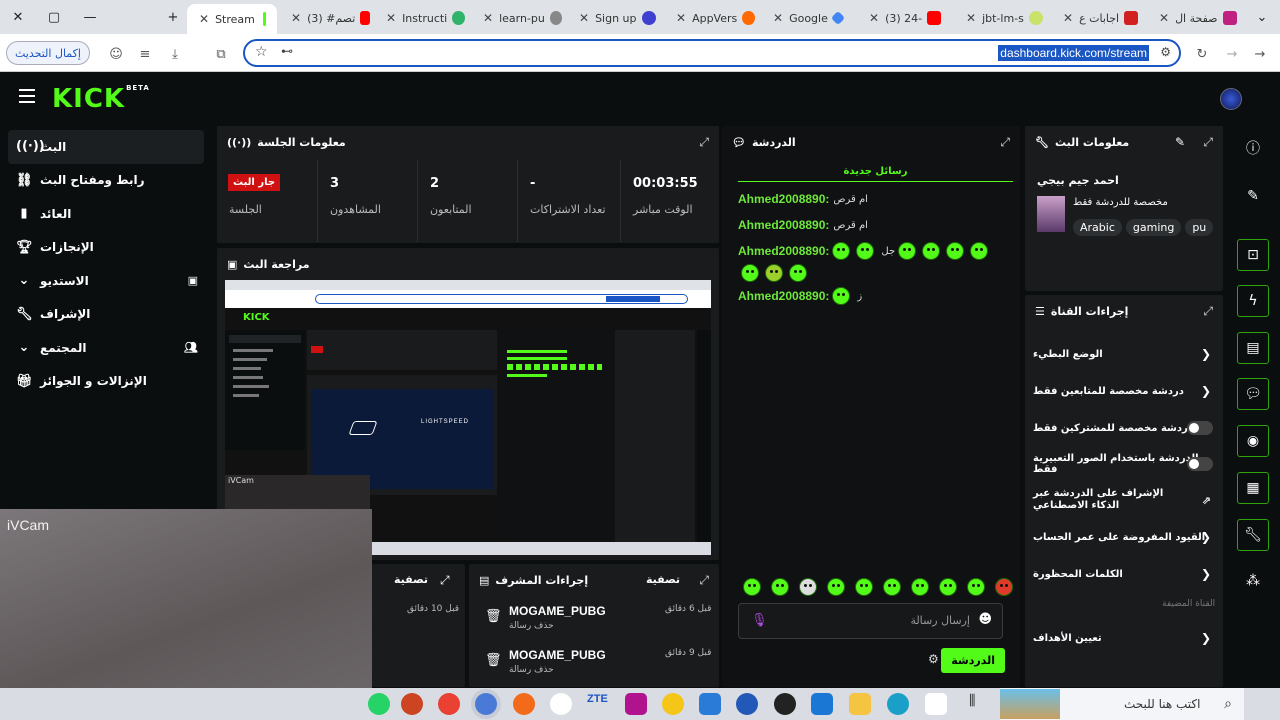 The image size is (1280, 720). What do you see at coordinates (1253, 301) in the screenshot?
I see `lightning-icon: ϟ` at bounding box center [1253, 301].